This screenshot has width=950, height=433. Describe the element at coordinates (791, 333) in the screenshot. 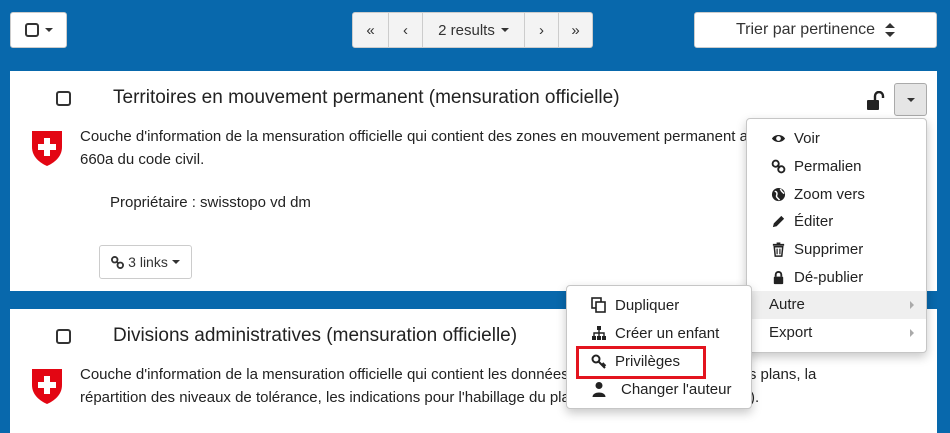

I see `menu-item-label: Export` at that location.